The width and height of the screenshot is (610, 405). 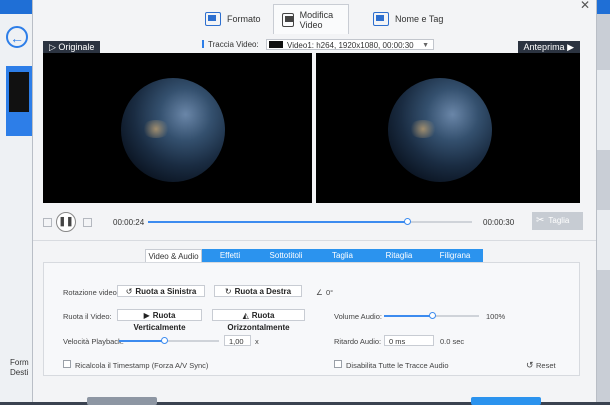 I want to click on tag-icon, so click(x=381, y=19).